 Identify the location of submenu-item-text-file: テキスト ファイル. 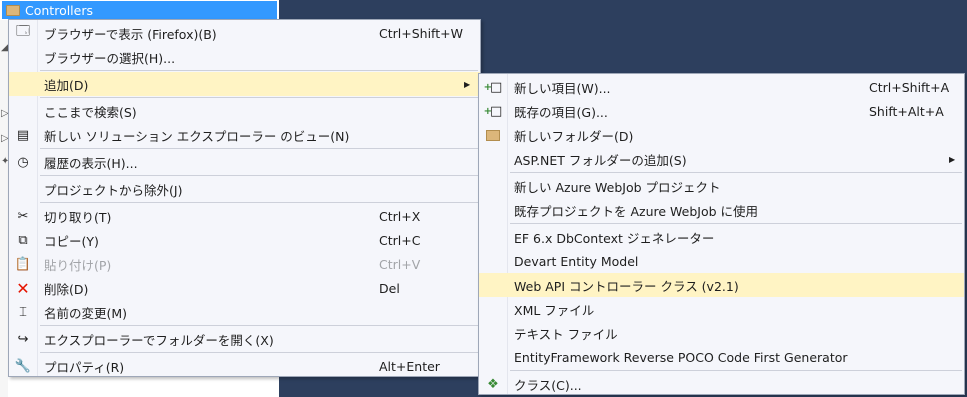
(721, 333).